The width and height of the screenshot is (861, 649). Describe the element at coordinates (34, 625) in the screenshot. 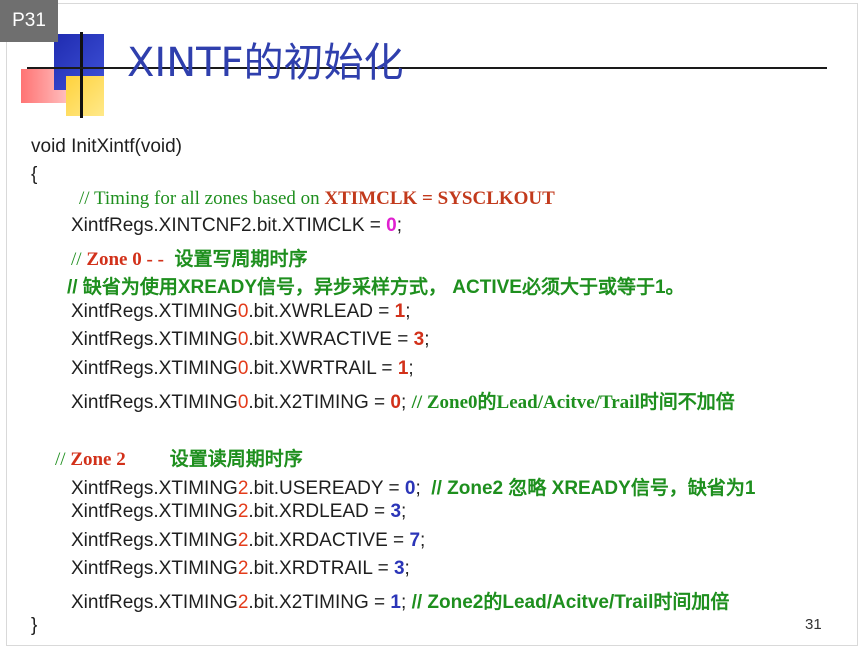

I see `close-brace: }` at that location.